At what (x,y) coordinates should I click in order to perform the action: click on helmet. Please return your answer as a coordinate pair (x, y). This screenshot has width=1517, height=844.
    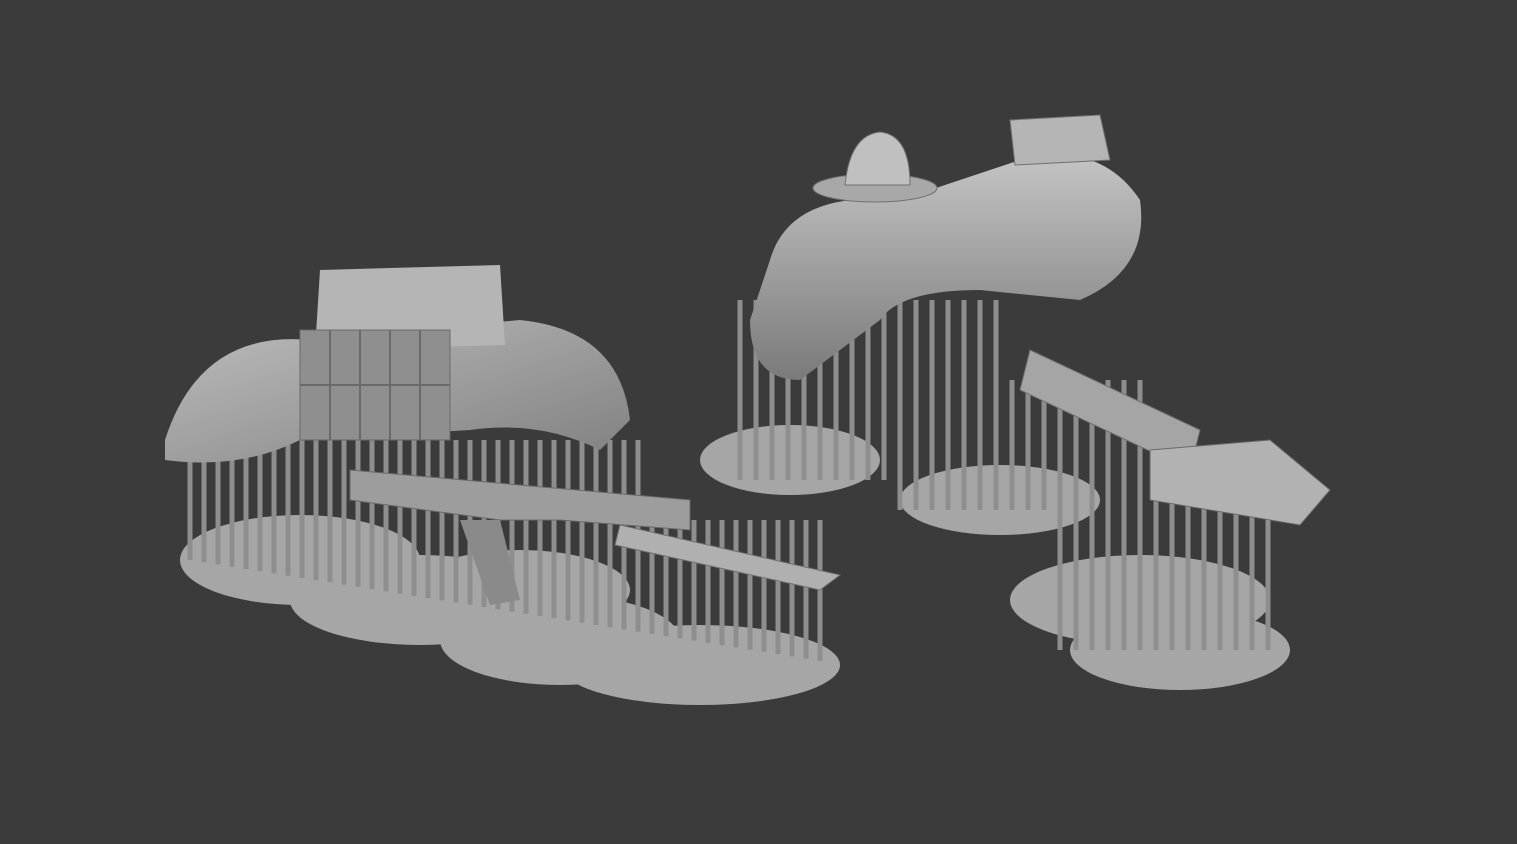
    Looking at the image, I should click on (875, 167).